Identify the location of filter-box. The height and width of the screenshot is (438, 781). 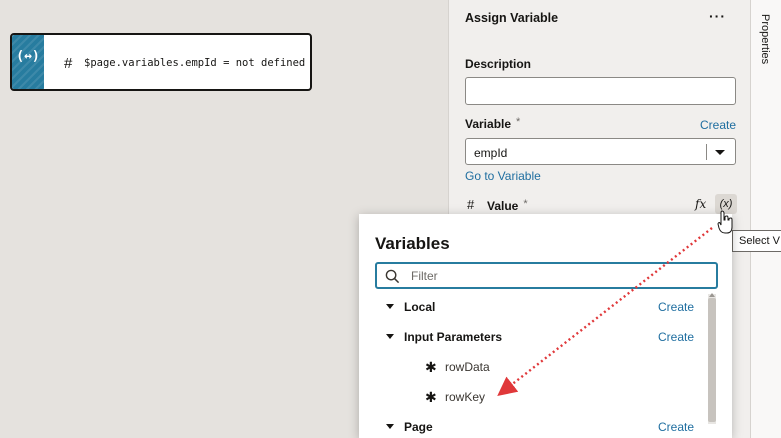
(546, 275).